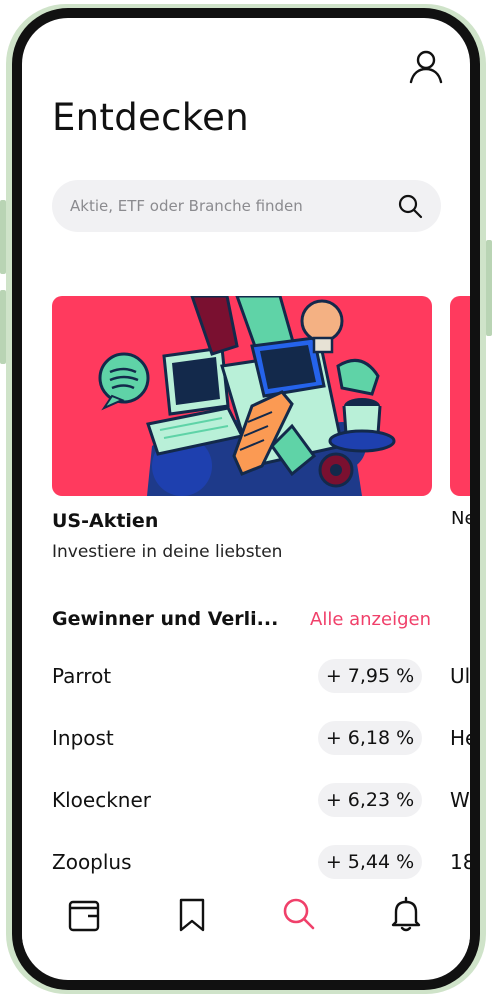 The width and height of the screenshot is (492, 1000). Describe the element at coordinates (460, 862) in the screenshot. I see `stock-name-peek: 18` at that location.